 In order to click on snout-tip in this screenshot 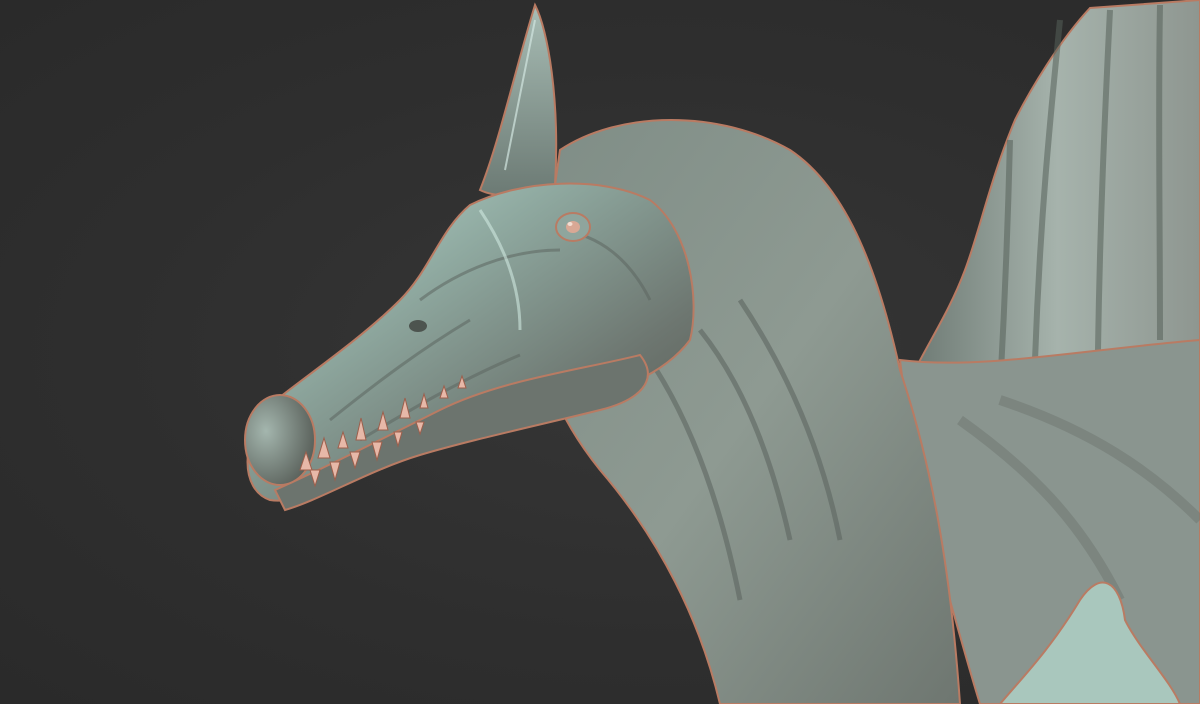, I will do `click(280, 440)`.